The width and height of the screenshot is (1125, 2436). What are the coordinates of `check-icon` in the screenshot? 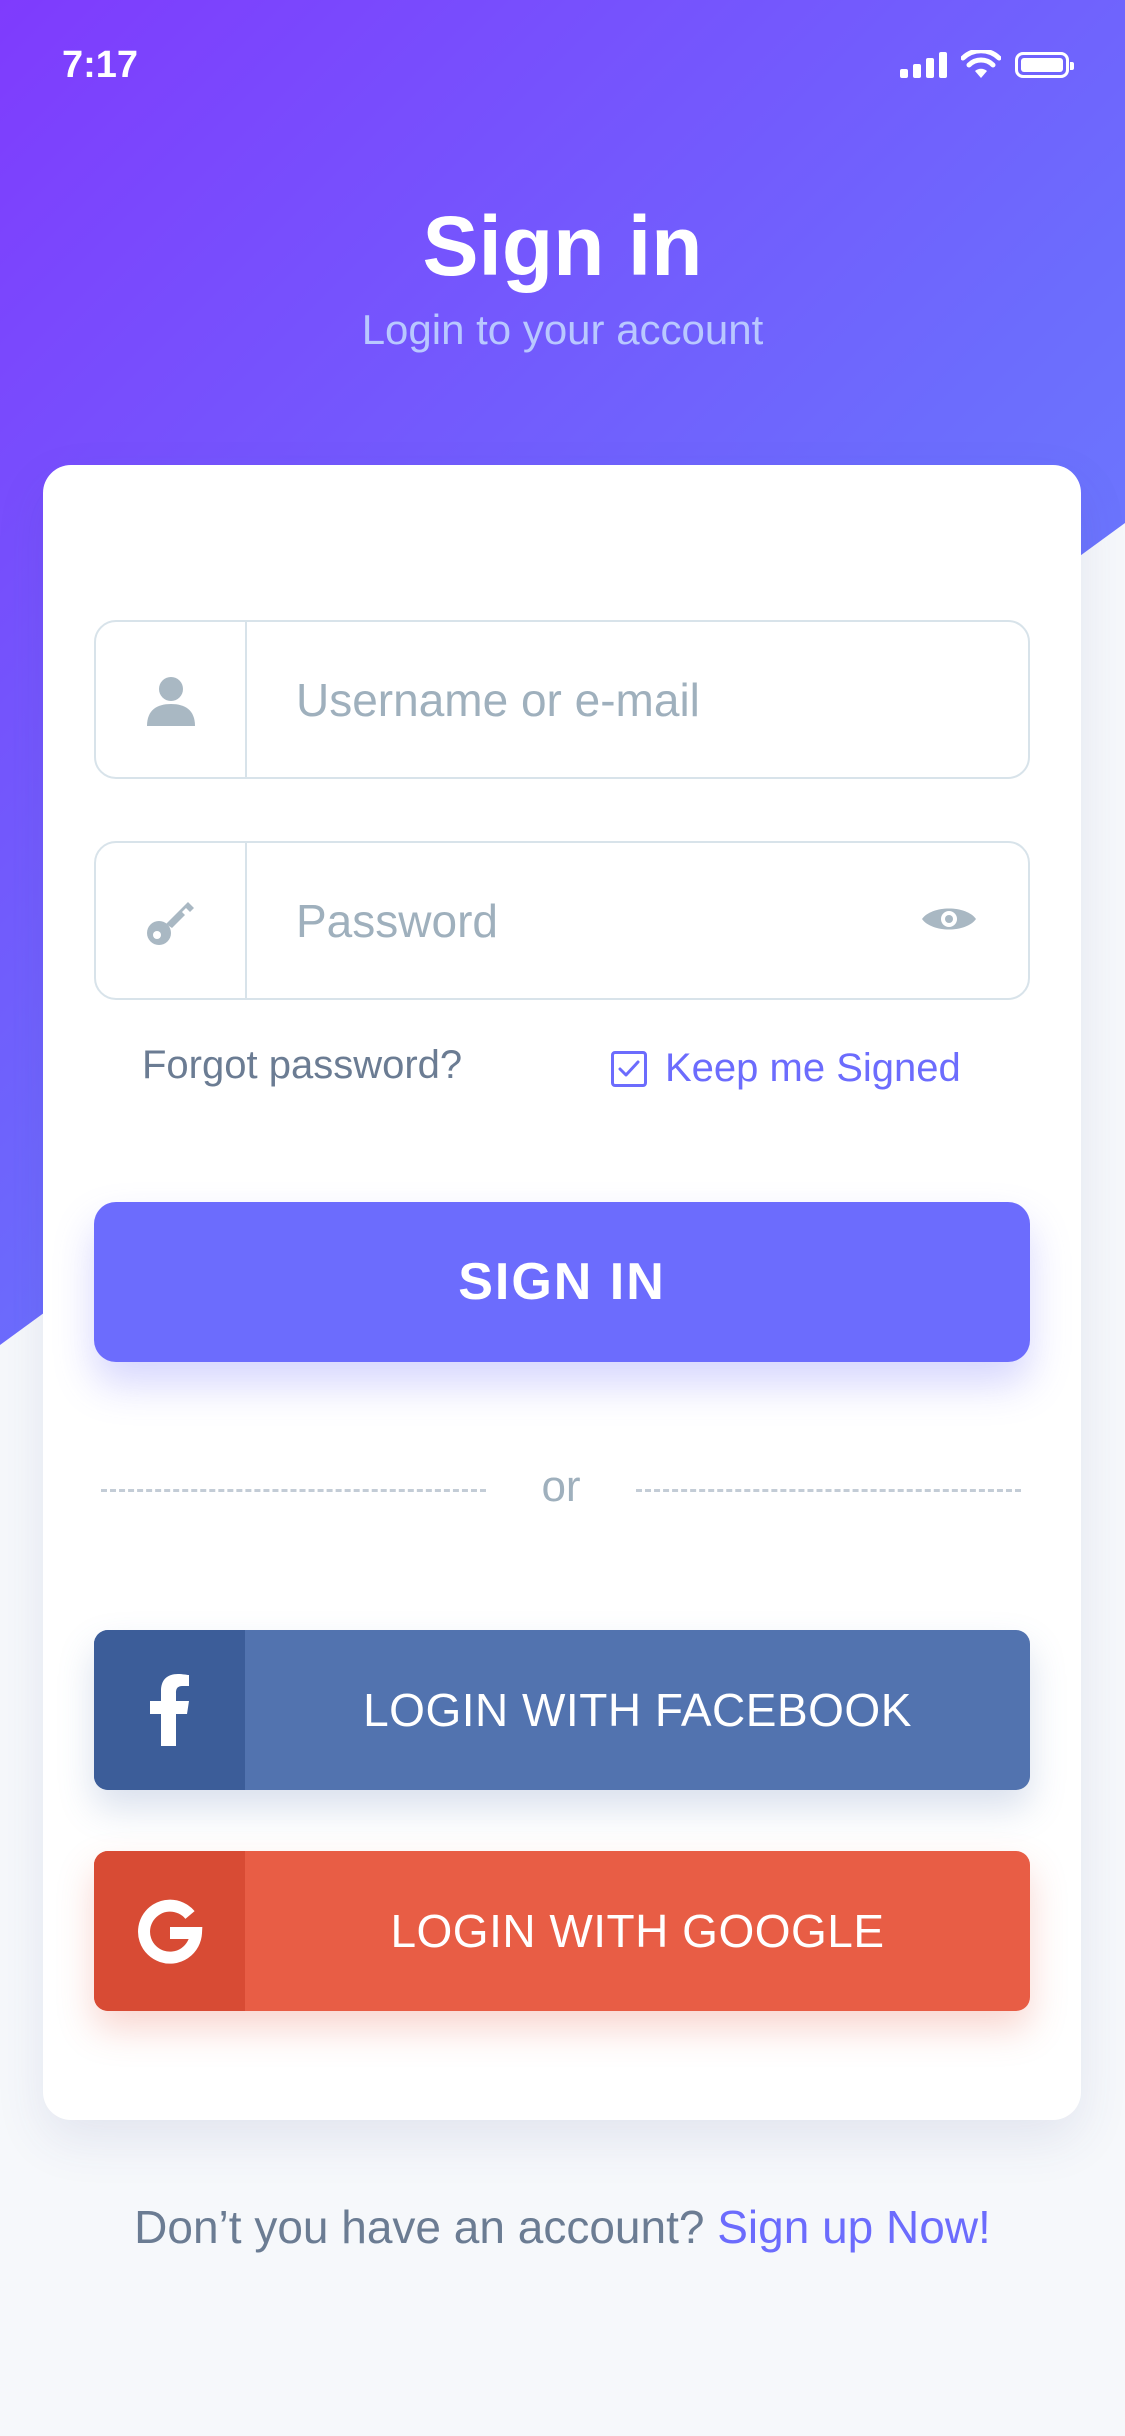 It's located at (629, 1068).